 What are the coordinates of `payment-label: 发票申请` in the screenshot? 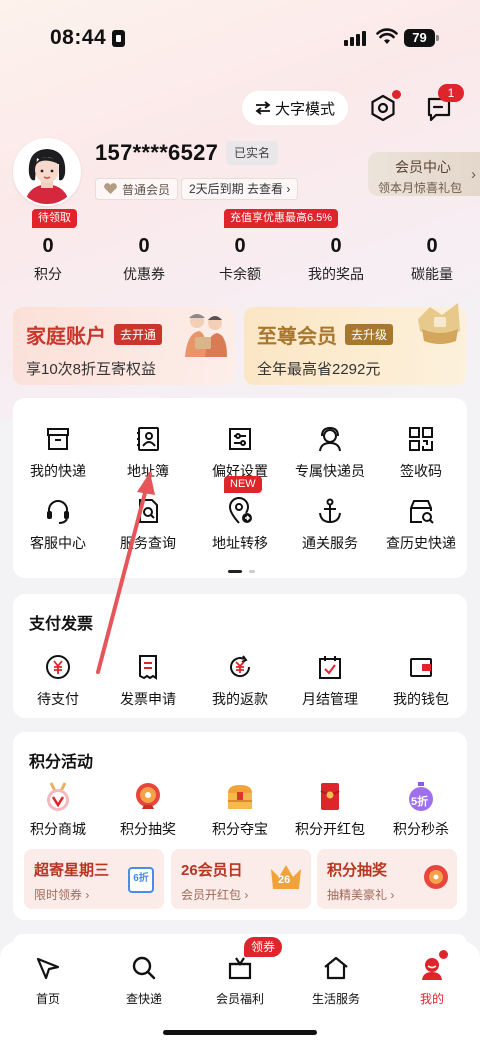 It's located at (148, 699).